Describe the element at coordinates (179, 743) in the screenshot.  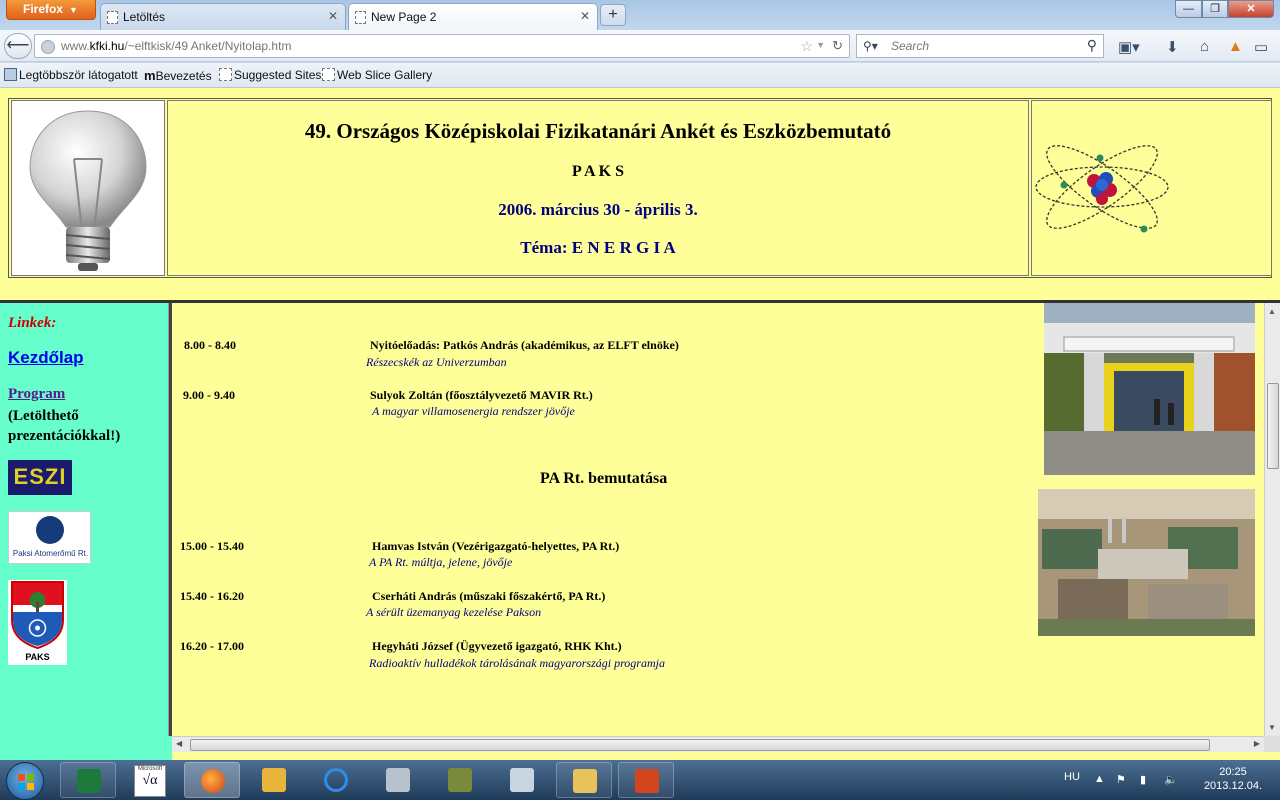
I see `scroll-left-icon: ◀` at that location.